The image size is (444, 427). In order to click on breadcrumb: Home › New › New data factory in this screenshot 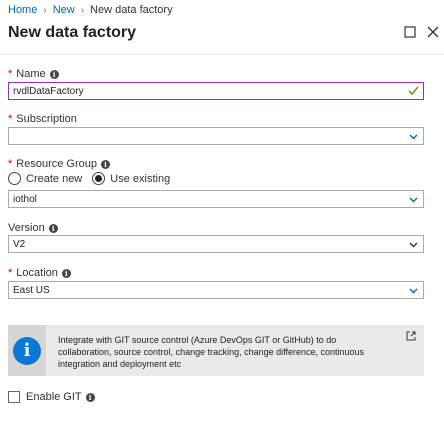, I will do `click(90, 10)`.